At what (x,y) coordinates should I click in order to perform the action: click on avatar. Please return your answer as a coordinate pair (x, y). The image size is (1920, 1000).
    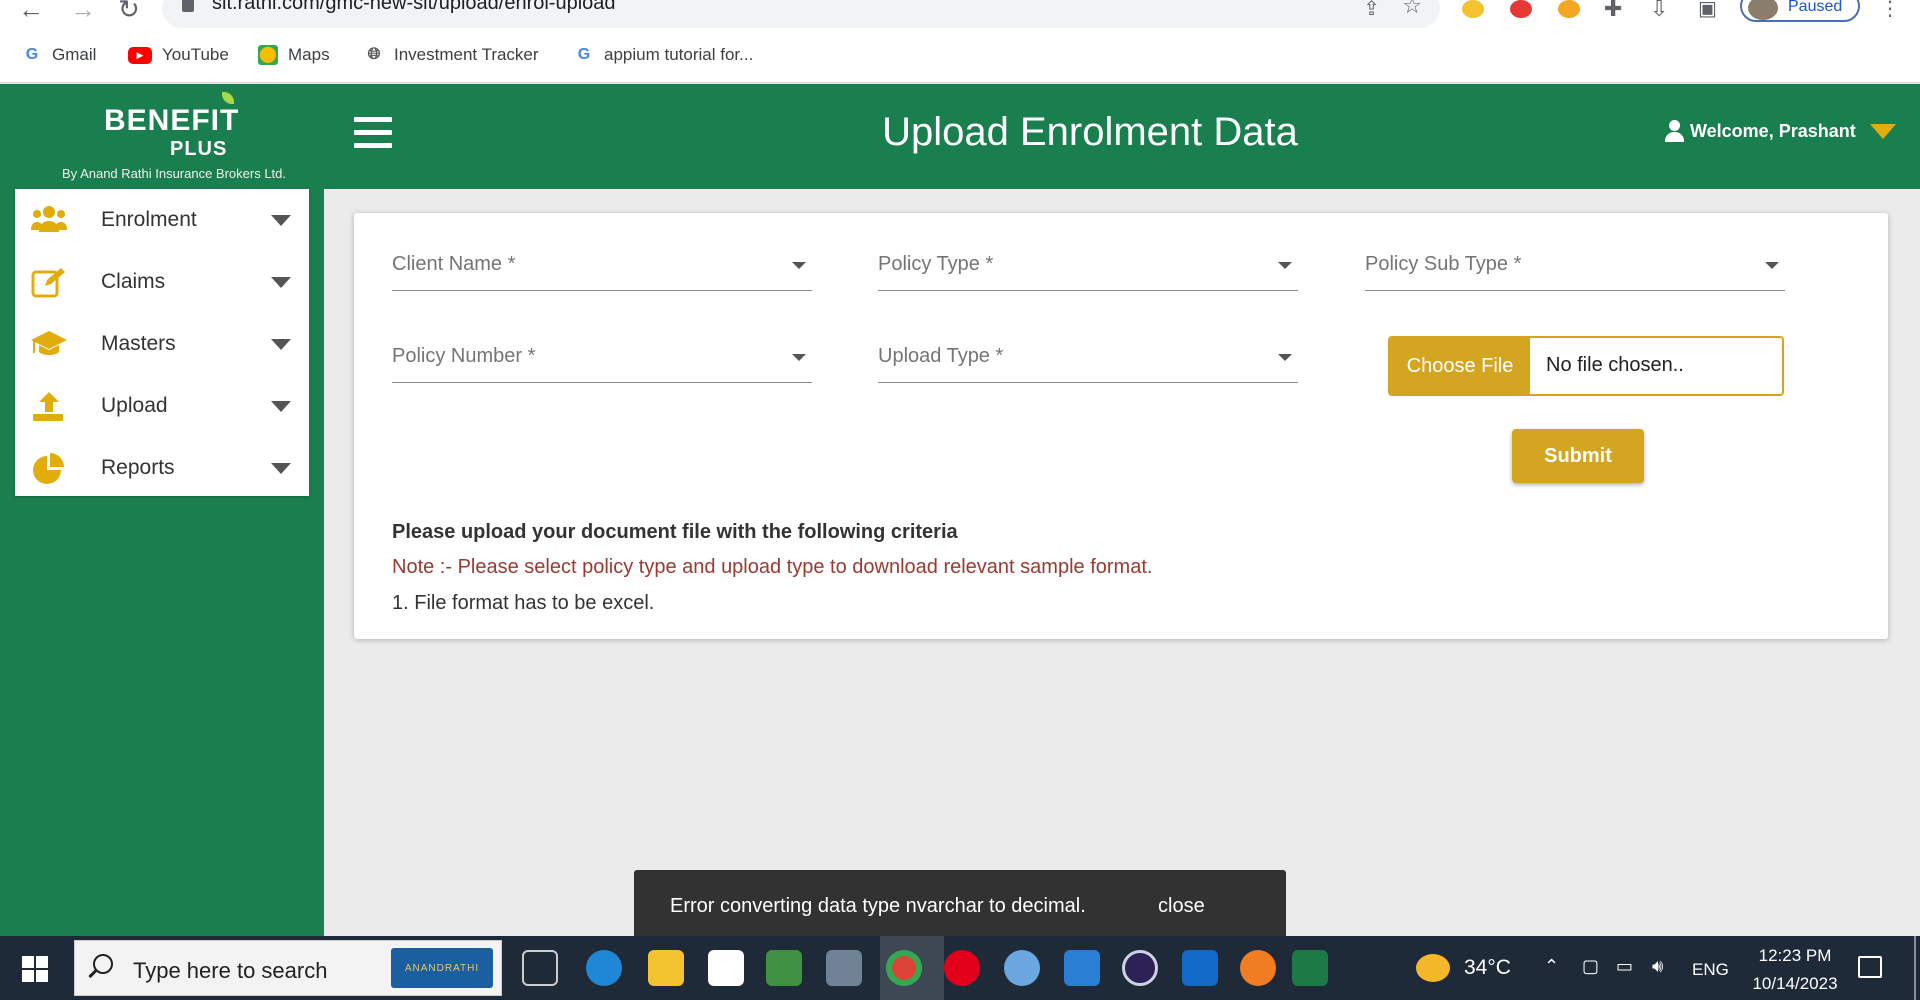
    Looking at the image, I should click on (1763, 10).